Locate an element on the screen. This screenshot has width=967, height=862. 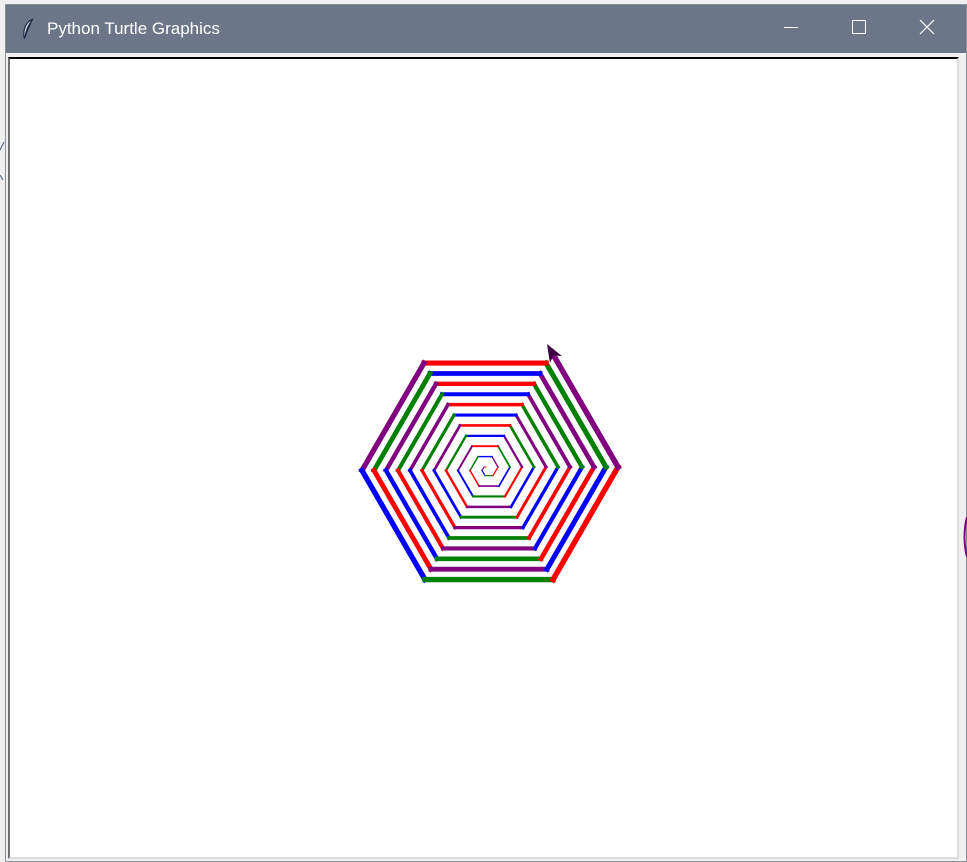
window-title: Python Turtle Graphics is located at coordinates (133, 28).